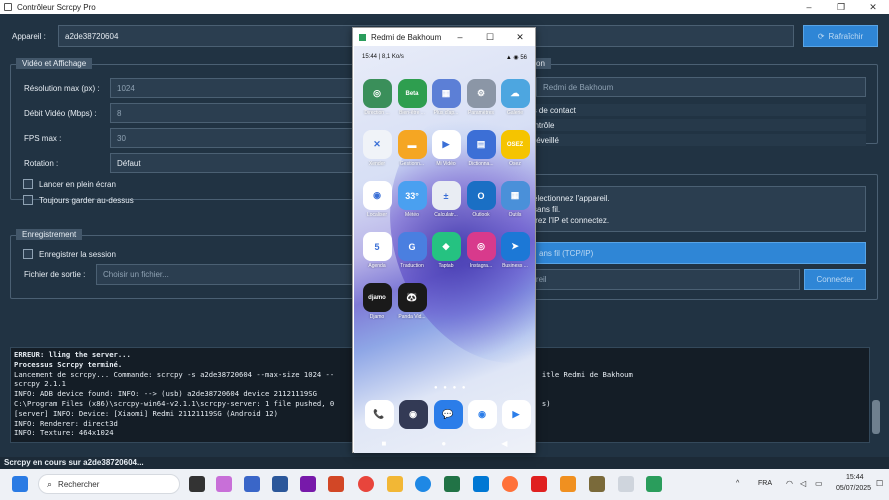 This screenshot has width=889, height=500. What do you see at coordinates (197, 484) in the screenshot?
I see `task-view-icon` at bounding box center [197, 484].